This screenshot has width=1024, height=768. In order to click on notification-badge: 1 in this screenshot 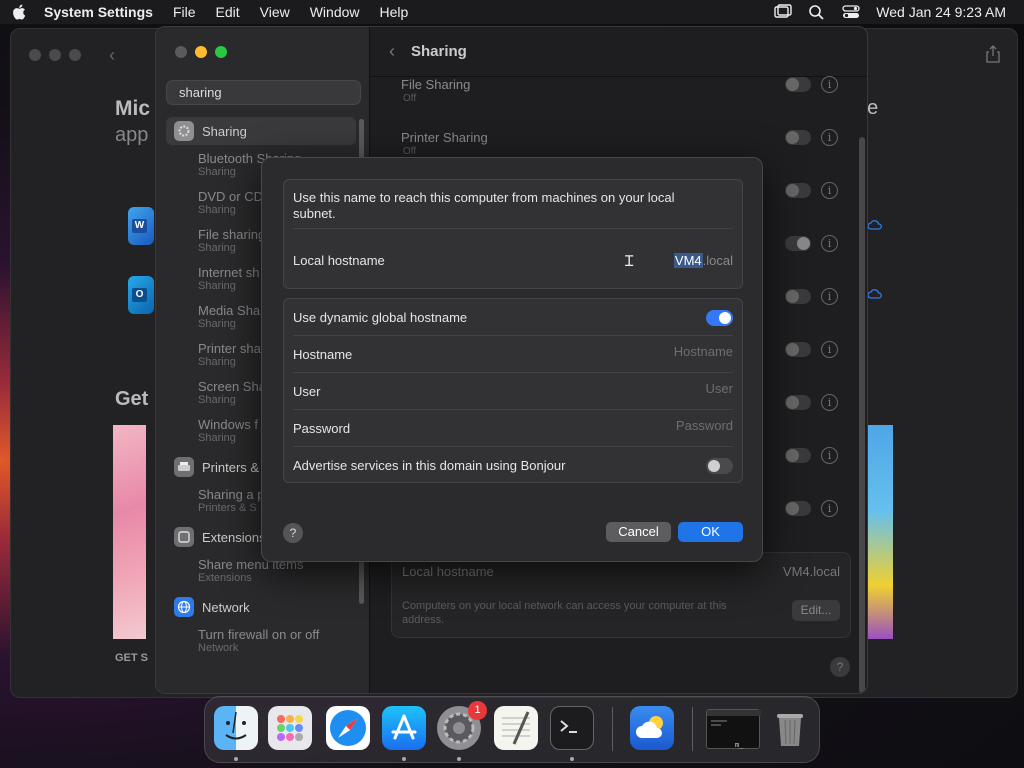, I will do `click(477, 710)`.